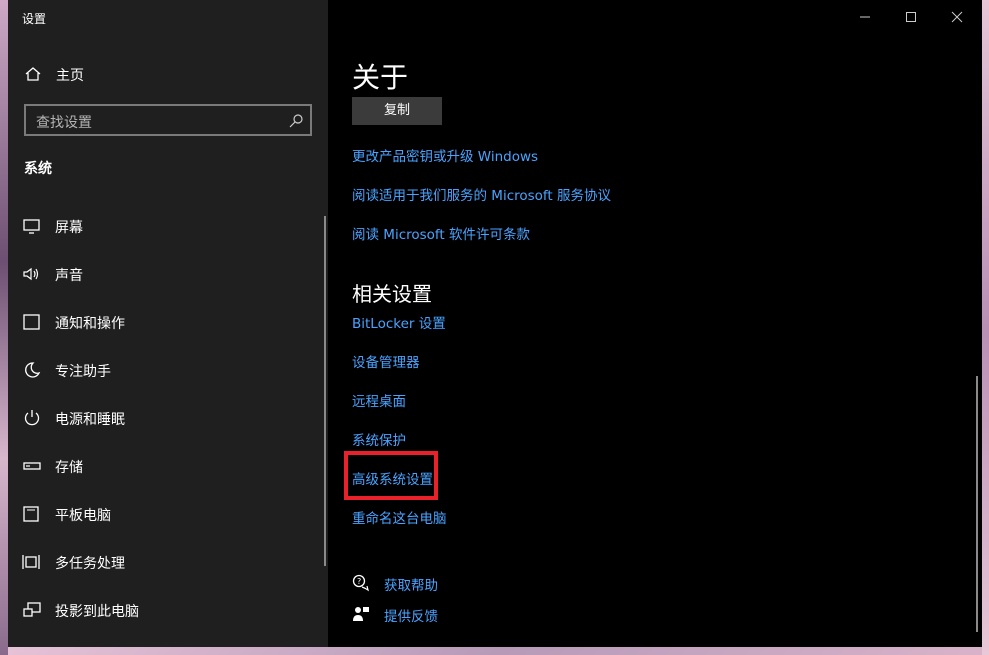 This screenshot has width=989, height=655. What do you see at coordinates (166, 514) in the screenshot?
I see `sidebar-item-tablet: 平板电脑` at bounding box center [166, 514].